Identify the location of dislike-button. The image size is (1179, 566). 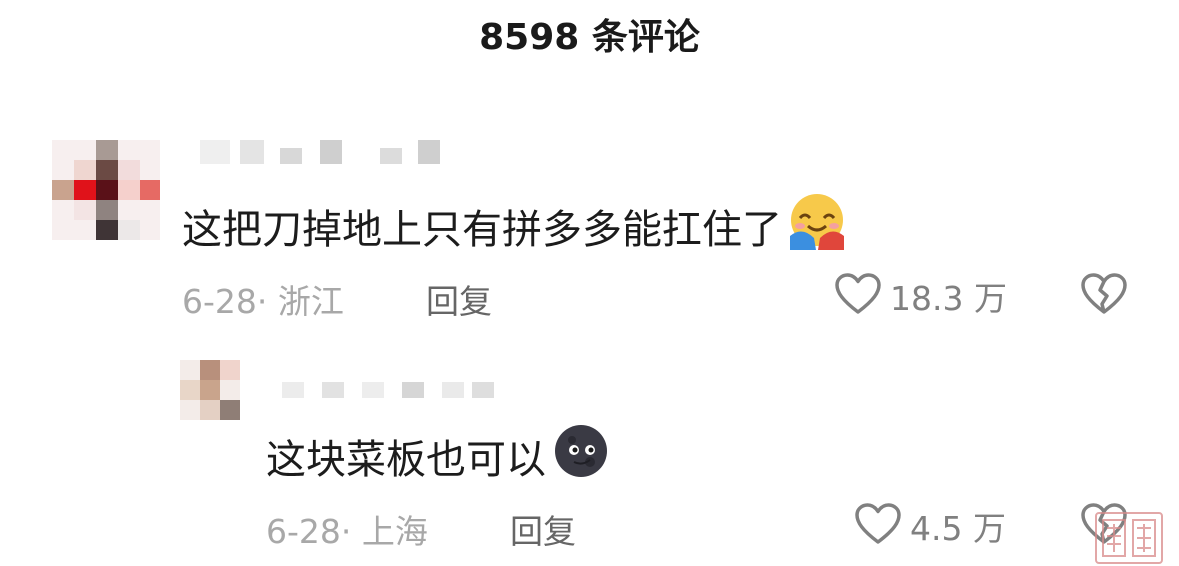
(1104, 296).